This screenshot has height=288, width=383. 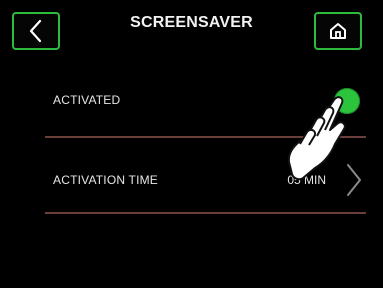 I want to click on pointing-hand-icon, so click(x=316, y=138).